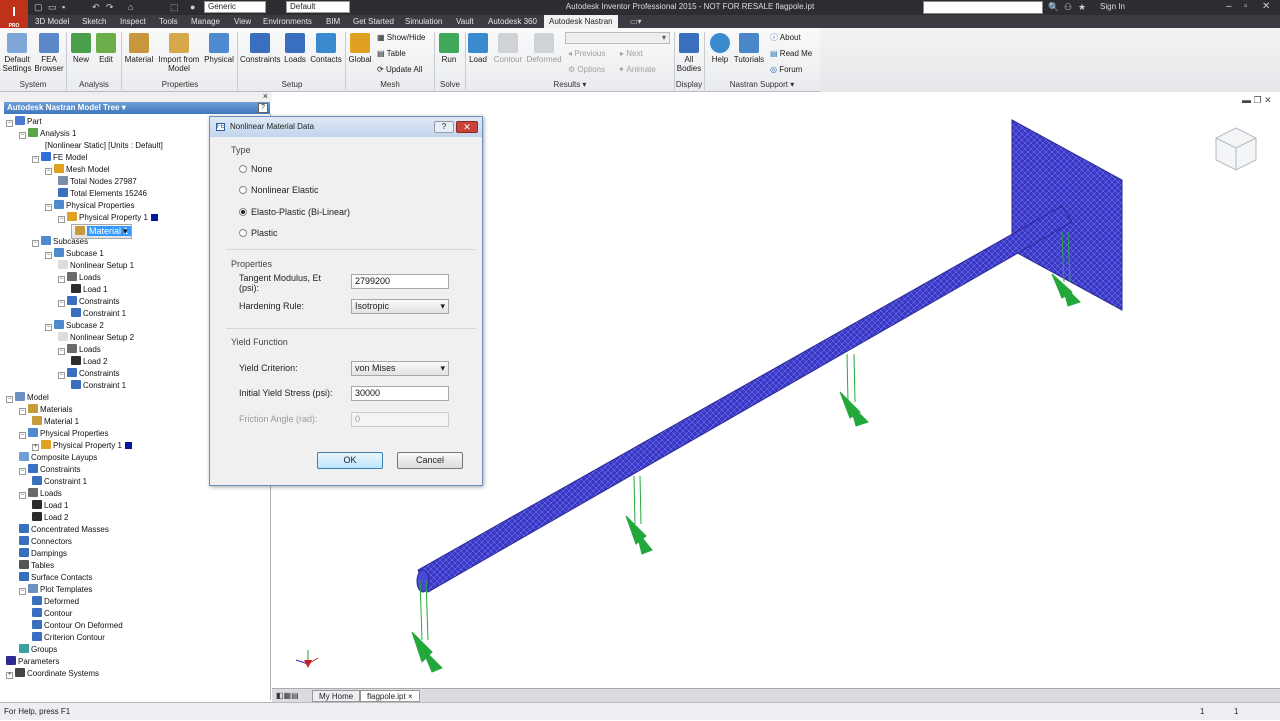 This screenshot has height=721, width=1280. Describe the element at coordinates (512, 21) in the screenshot. I see `tab-autodesk-360: Autodesk 360` at that location.